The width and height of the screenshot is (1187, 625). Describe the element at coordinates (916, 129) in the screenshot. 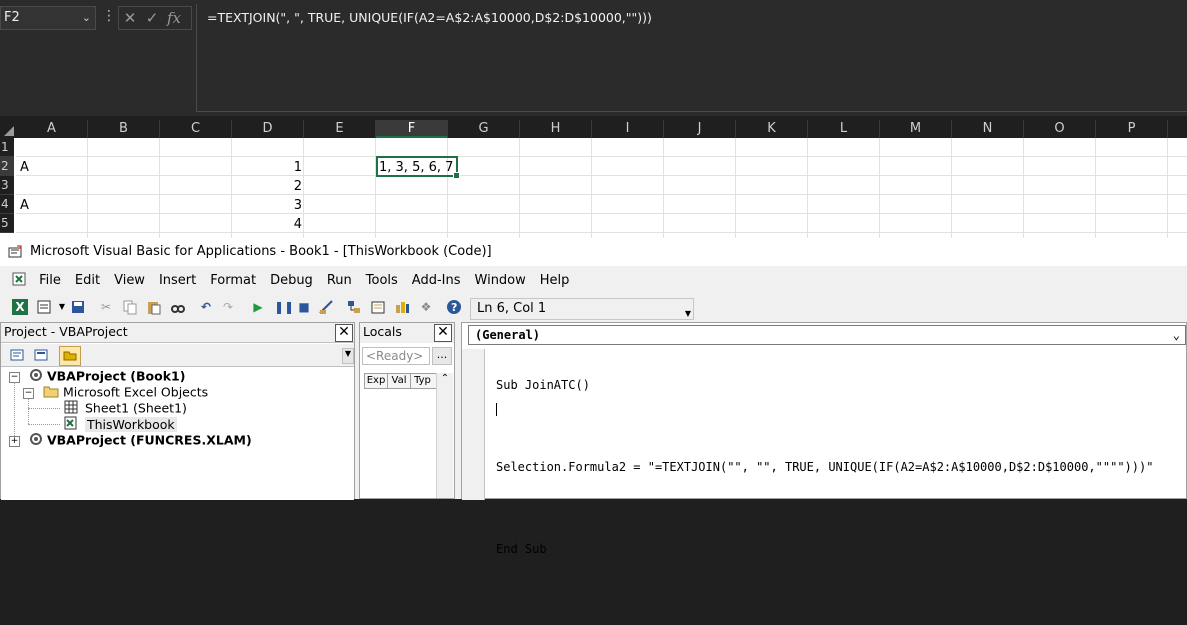

I see `column-header-m: M` at that location.